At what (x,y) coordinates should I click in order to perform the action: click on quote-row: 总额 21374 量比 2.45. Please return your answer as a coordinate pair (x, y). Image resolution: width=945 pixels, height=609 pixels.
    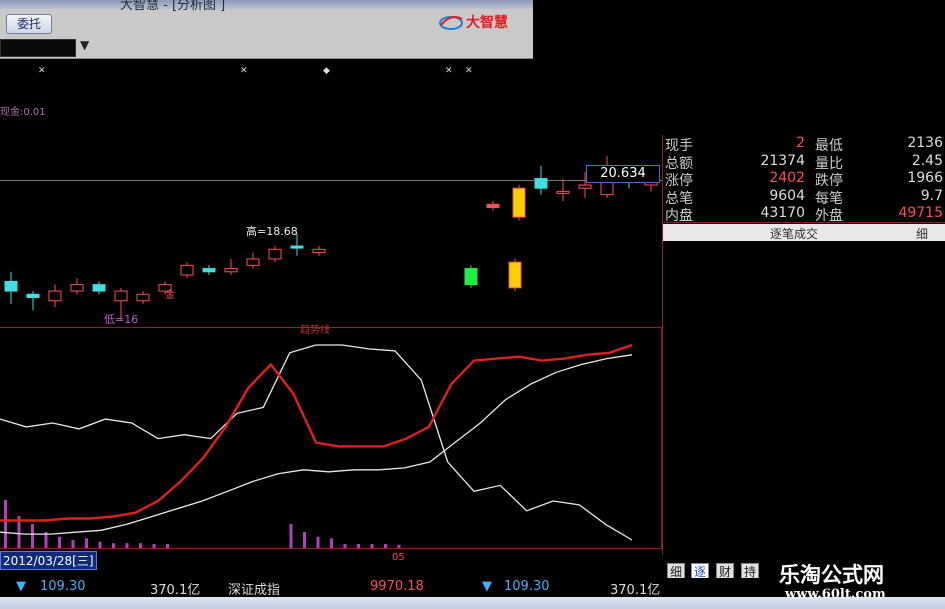
    Looking at the image, I should click on (805, 162).